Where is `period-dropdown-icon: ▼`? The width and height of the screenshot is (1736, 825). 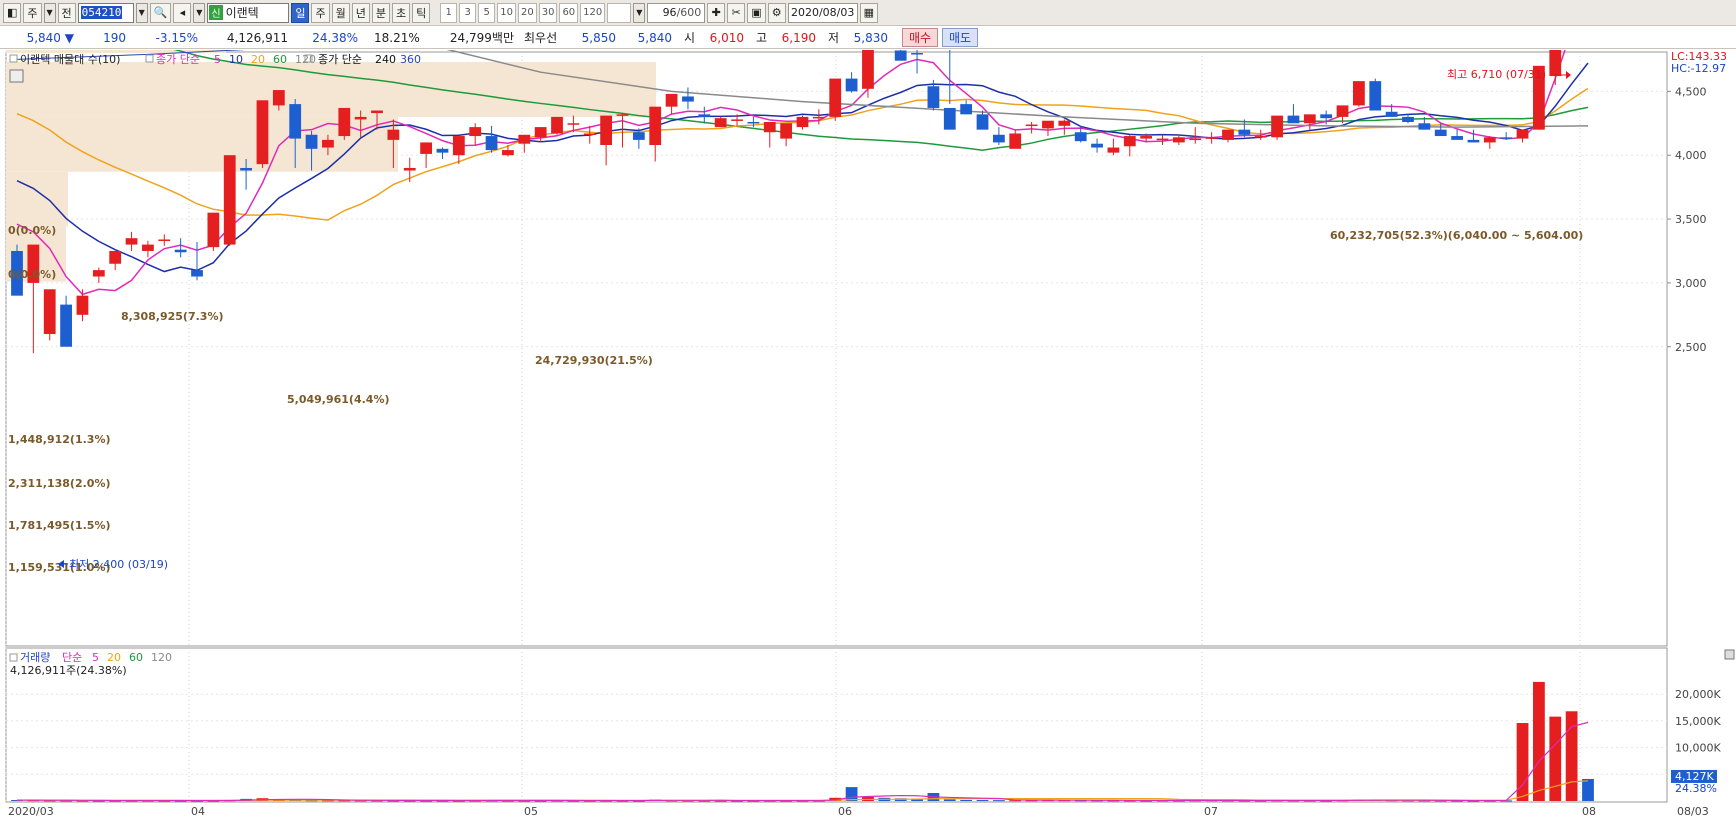
period-dropdown-icon: ▼ is located at coordinates (49, 12).